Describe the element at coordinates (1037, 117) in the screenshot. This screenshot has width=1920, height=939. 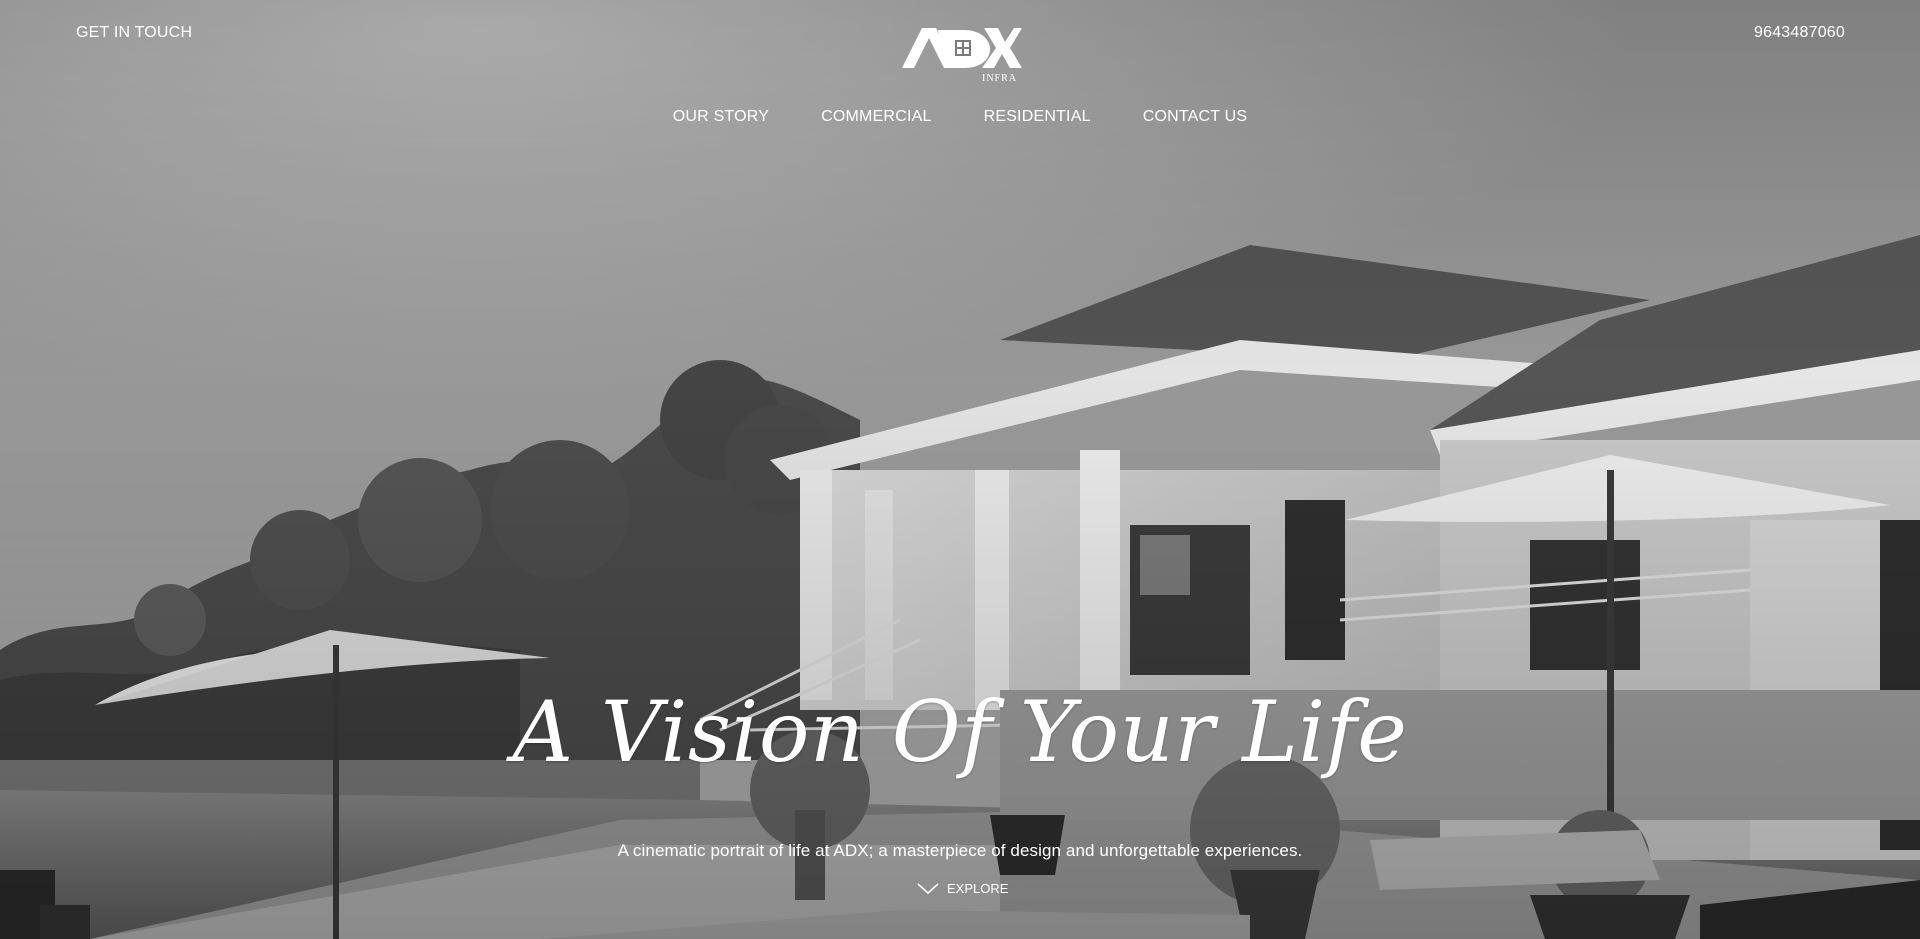
I see `nav-item-residential: RESIDENTIAL` at that location.